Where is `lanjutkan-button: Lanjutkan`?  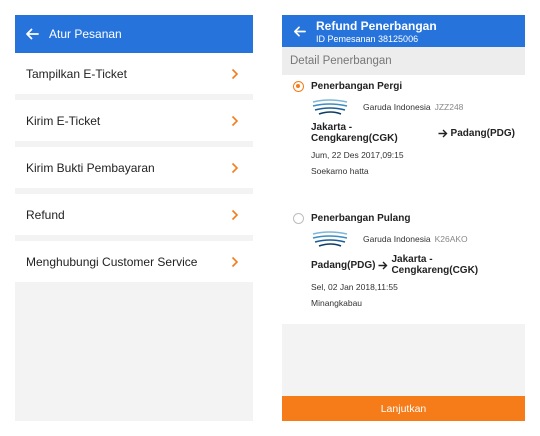
lanjutkan-button: Lanjutkan is located at coordinates (403, 408).